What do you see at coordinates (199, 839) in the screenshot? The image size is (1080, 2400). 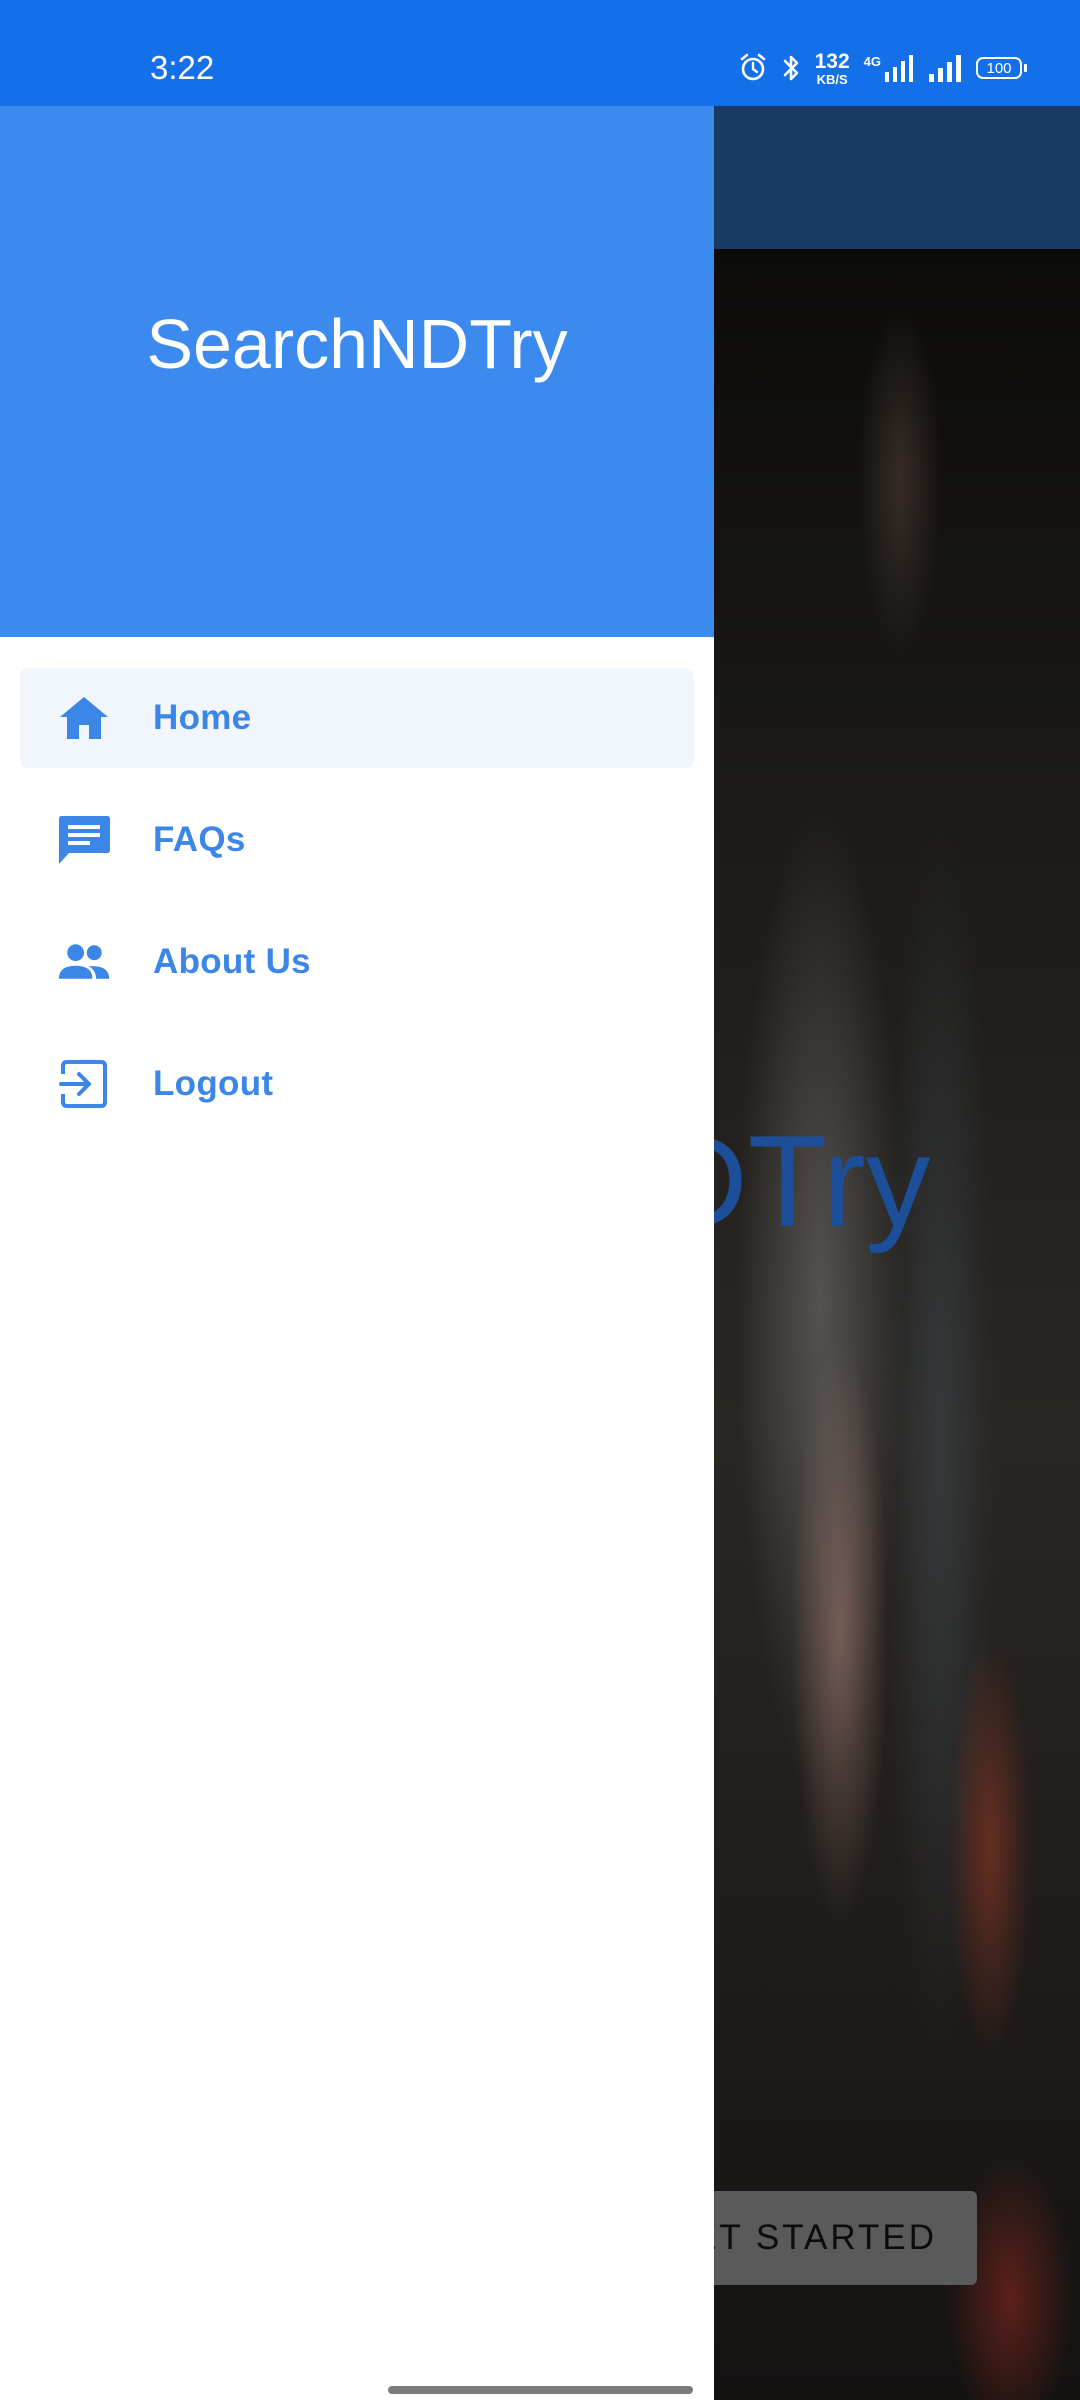 I see `drawer-item-label: FAQs` at bounding box center [199, 839].